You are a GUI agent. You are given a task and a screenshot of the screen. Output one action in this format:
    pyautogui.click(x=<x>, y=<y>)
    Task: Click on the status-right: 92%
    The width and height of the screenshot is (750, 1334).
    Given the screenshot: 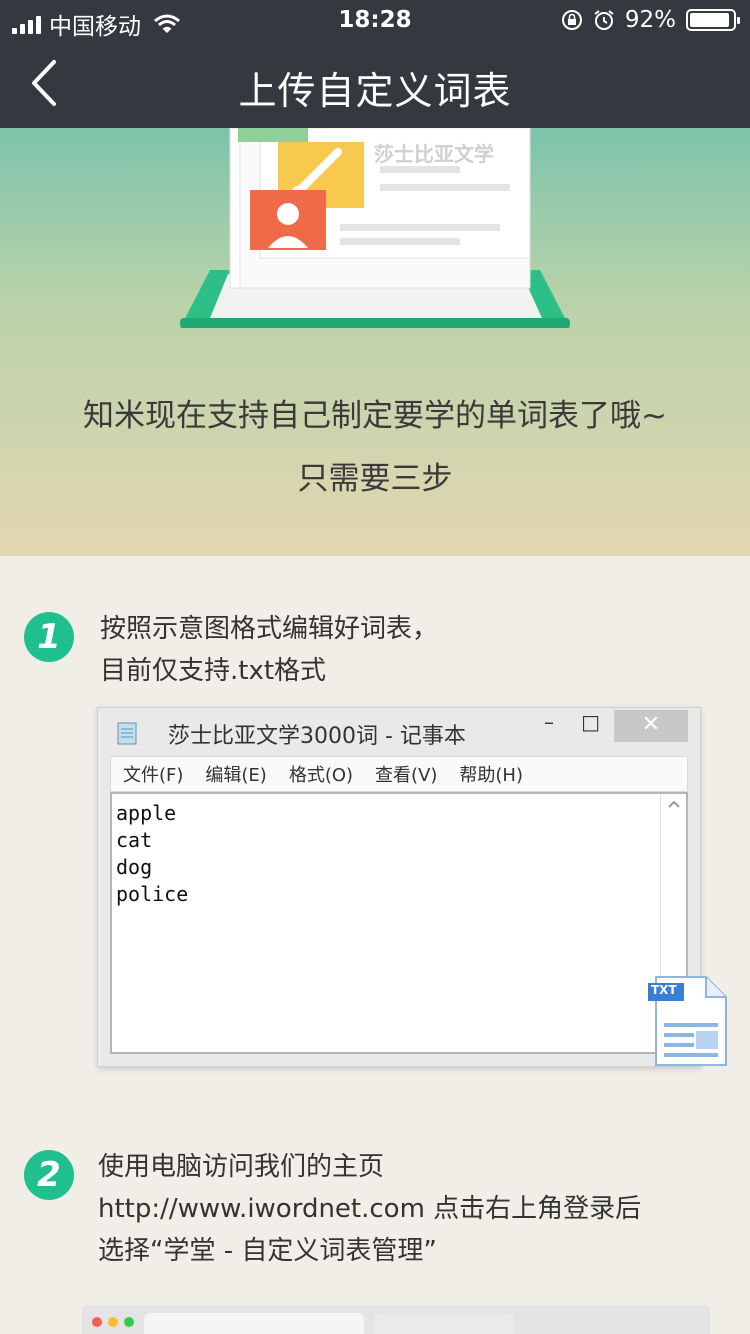 What is the action you would take?
    pyautogui.click(x=650, y=20)
    